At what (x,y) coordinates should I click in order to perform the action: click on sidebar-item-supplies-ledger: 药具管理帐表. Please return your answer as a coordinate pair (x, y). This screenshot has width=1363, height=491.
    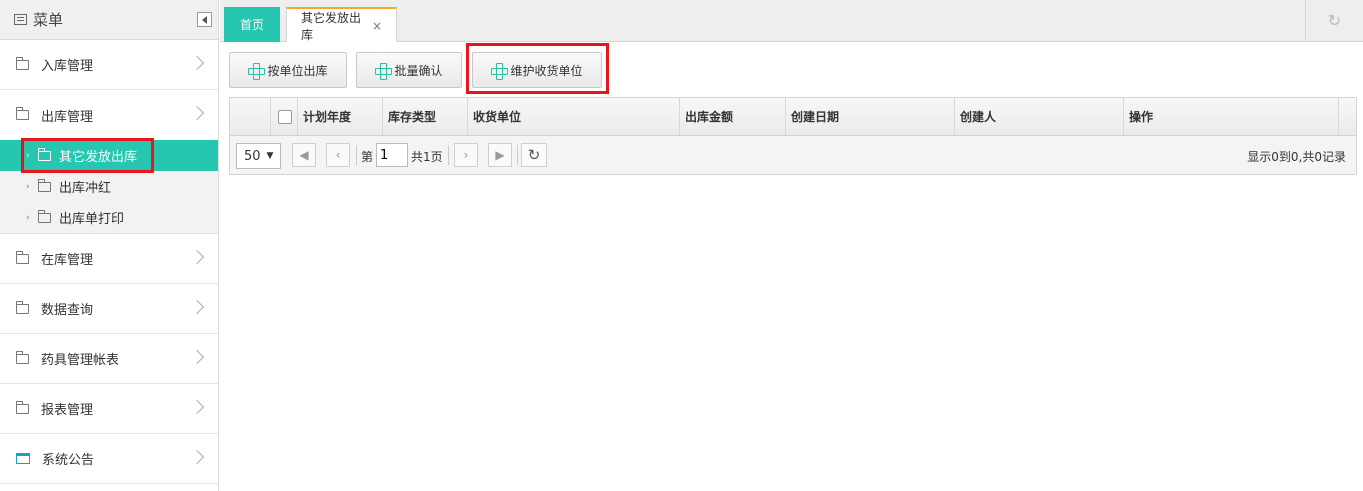
    Looking at the image, I should click on (109, 359).